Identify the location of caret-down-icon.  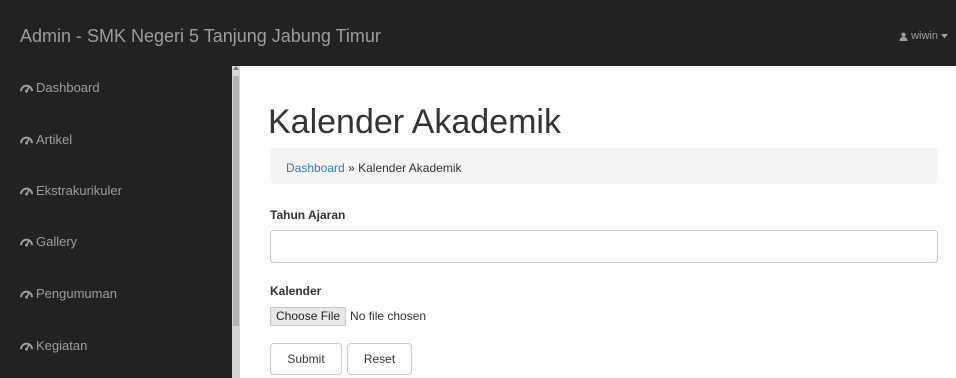
(944, 36).